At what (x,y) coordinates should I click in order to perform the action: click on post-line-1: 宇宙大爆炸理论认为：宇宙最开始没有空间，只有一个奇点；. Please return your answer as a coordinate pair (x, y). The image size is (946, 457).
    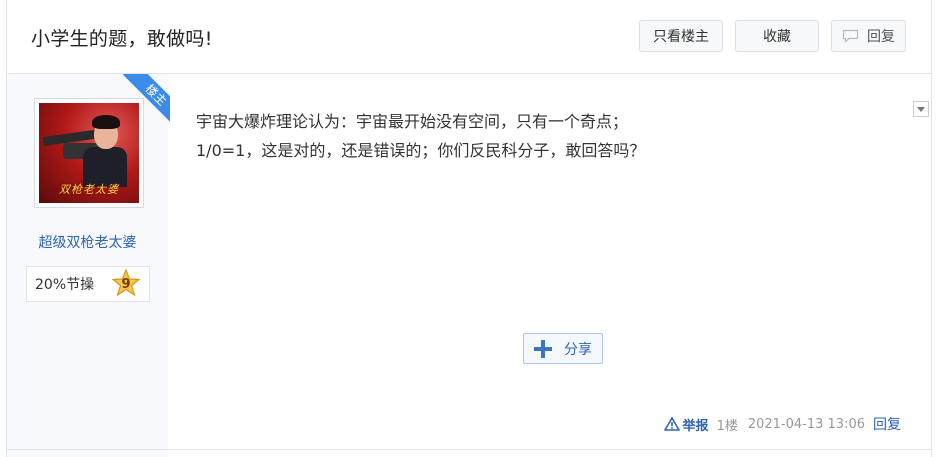
    Looking at the image, I should click on (412, 121).